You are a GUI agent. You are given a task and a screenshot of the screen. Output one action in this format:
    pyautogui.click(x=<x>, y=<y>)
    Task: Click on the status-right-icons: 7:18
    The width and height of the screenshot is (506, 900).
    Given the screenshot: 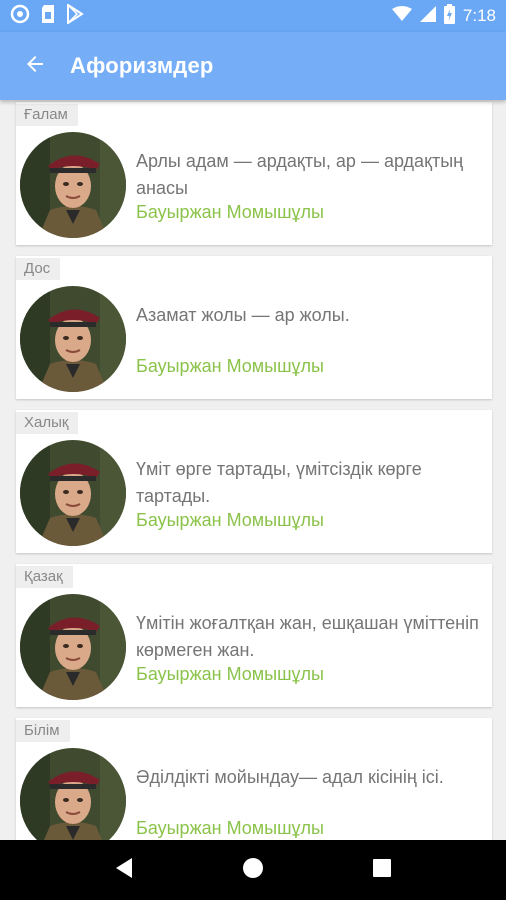 What is the action you would take?
    pyautogui.click(x=443, y=16)
    